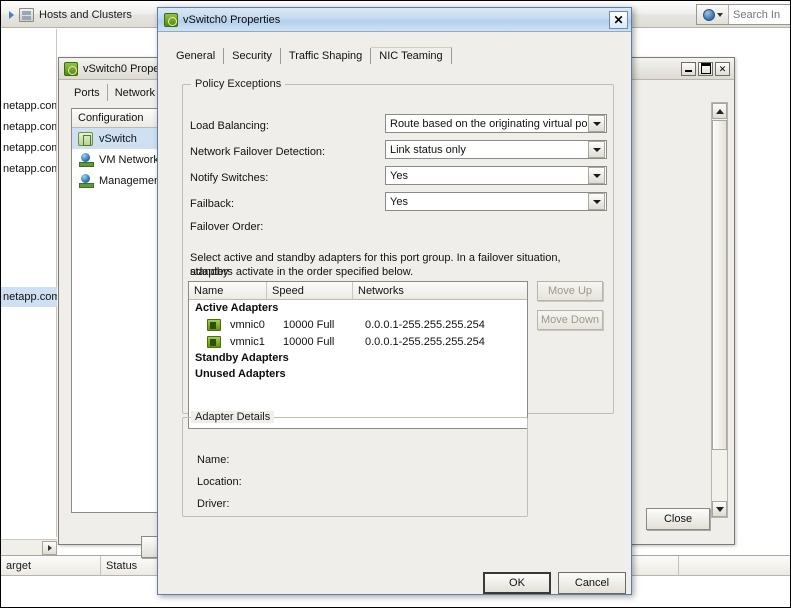  What do you see at coordinates (399, 175) in the screenshot?
I see `notify-switches-value: Yes` at bounding box center [399, 175].